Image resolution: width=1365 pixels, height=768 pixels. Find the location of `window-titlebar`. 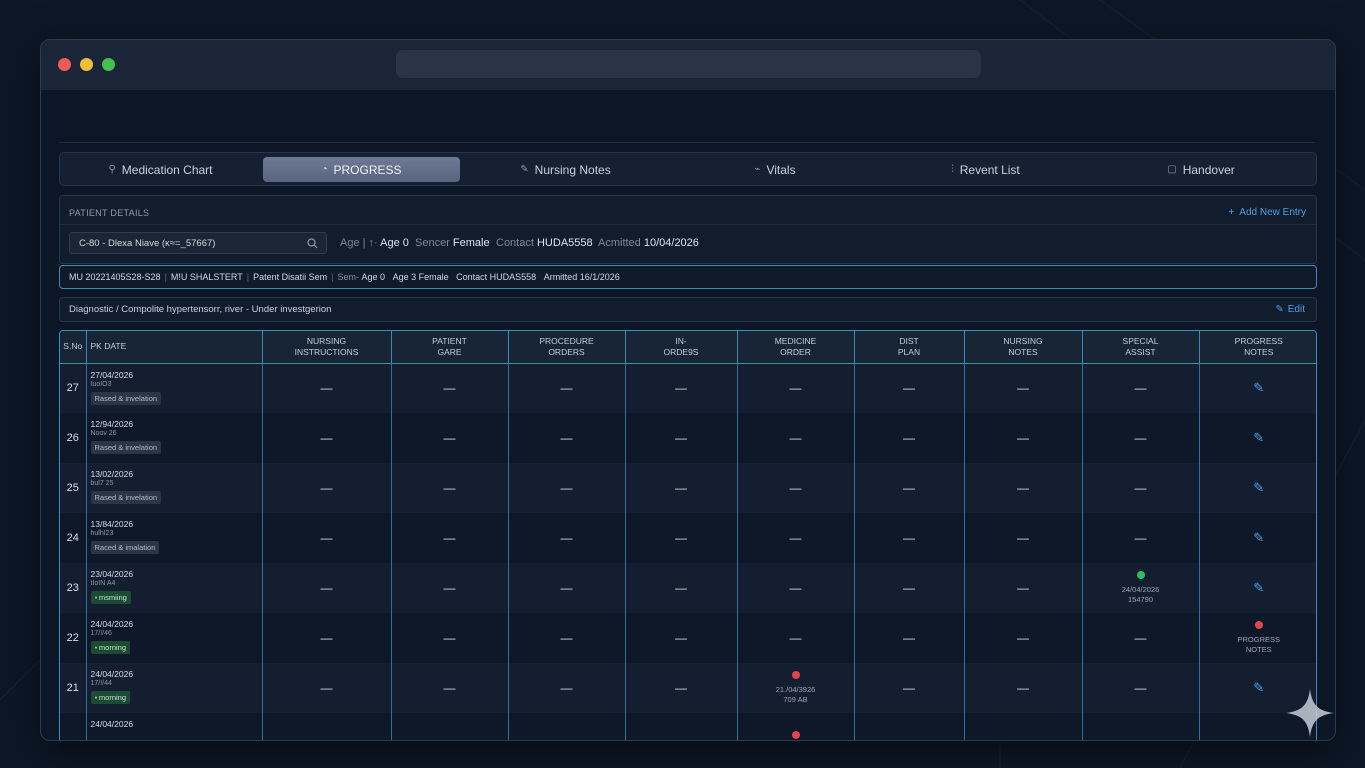

window-titlebar is located at coordinates (688, 65).